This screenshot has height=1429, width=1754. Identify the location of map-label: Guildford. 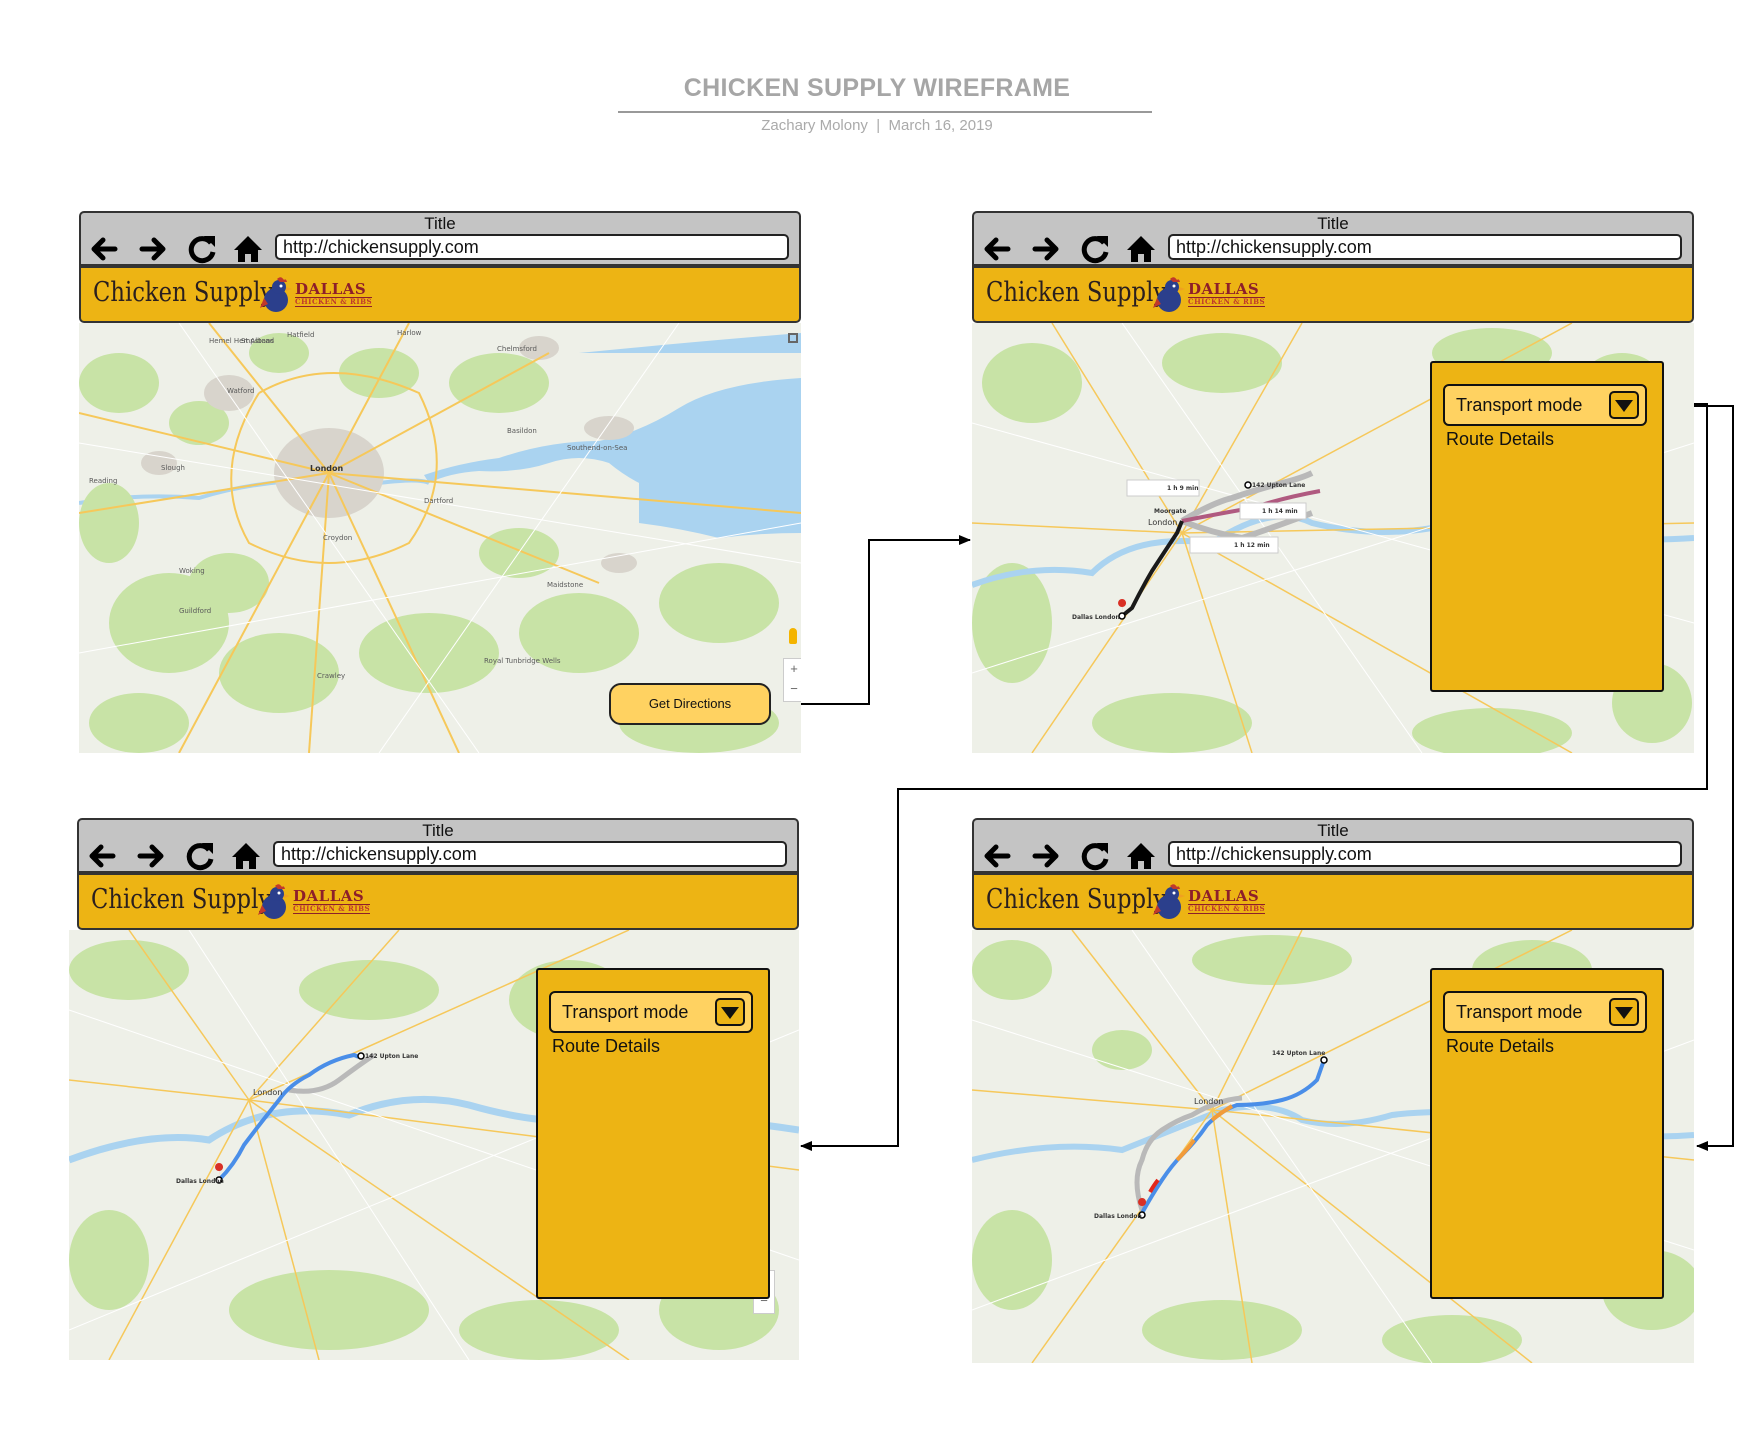
(195, 611).